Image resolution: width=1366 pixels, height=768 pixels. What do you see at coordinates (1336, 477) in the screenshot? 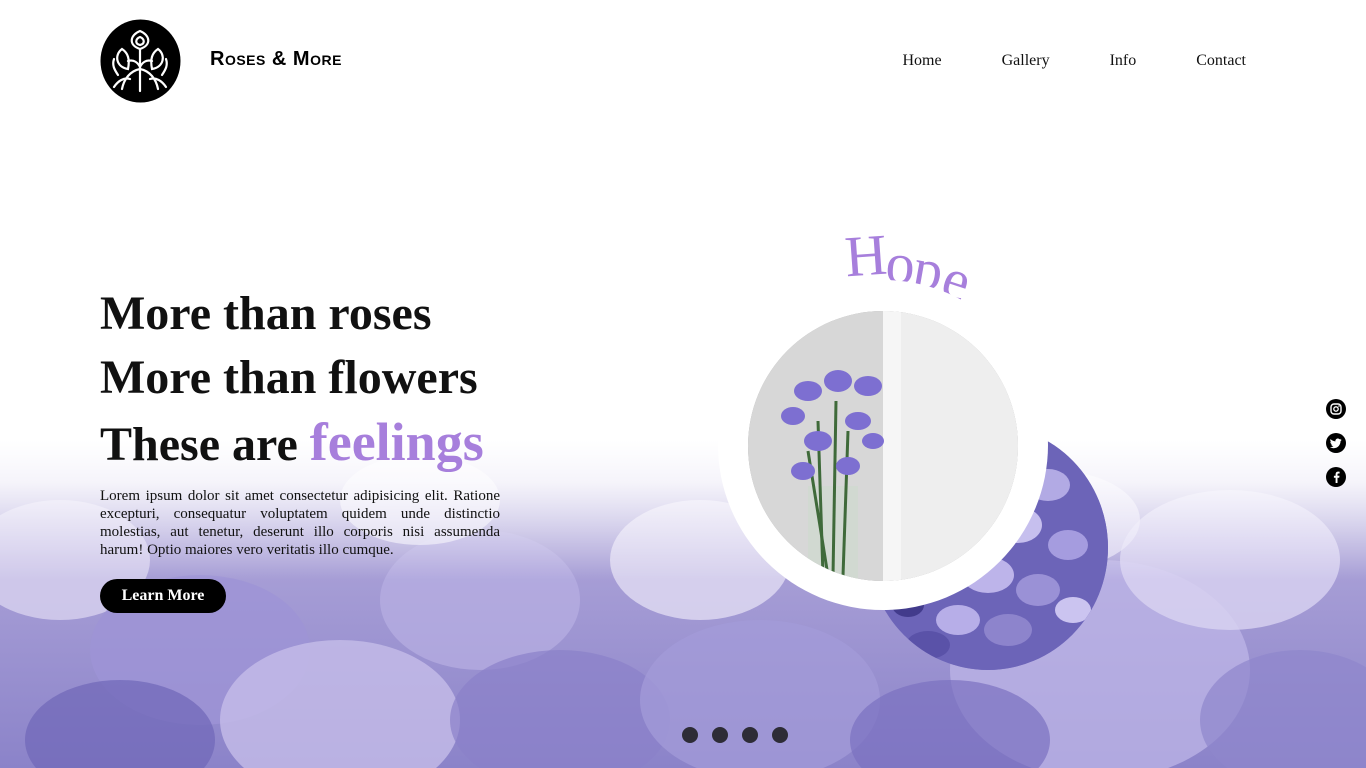
I see `facebook-icon` at bounding box center [1336, 477].